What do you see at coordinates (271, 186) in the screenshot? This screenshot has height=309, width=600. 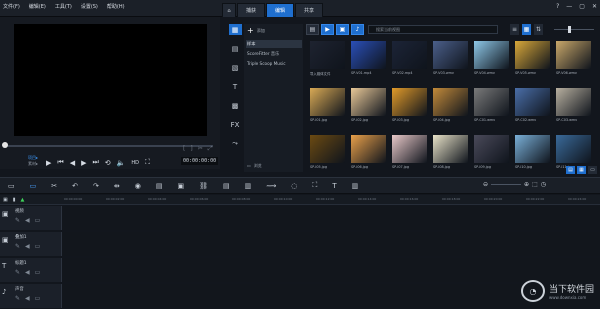 I see `time-remap-icon: ⟿` at bounding box center [271, 186].